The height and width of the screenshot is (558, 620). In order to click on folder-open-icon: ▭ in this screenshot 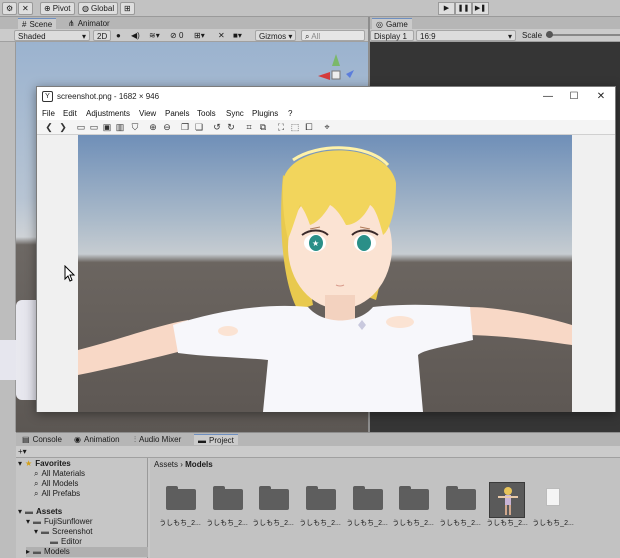, I will do `click(81, 127)`.